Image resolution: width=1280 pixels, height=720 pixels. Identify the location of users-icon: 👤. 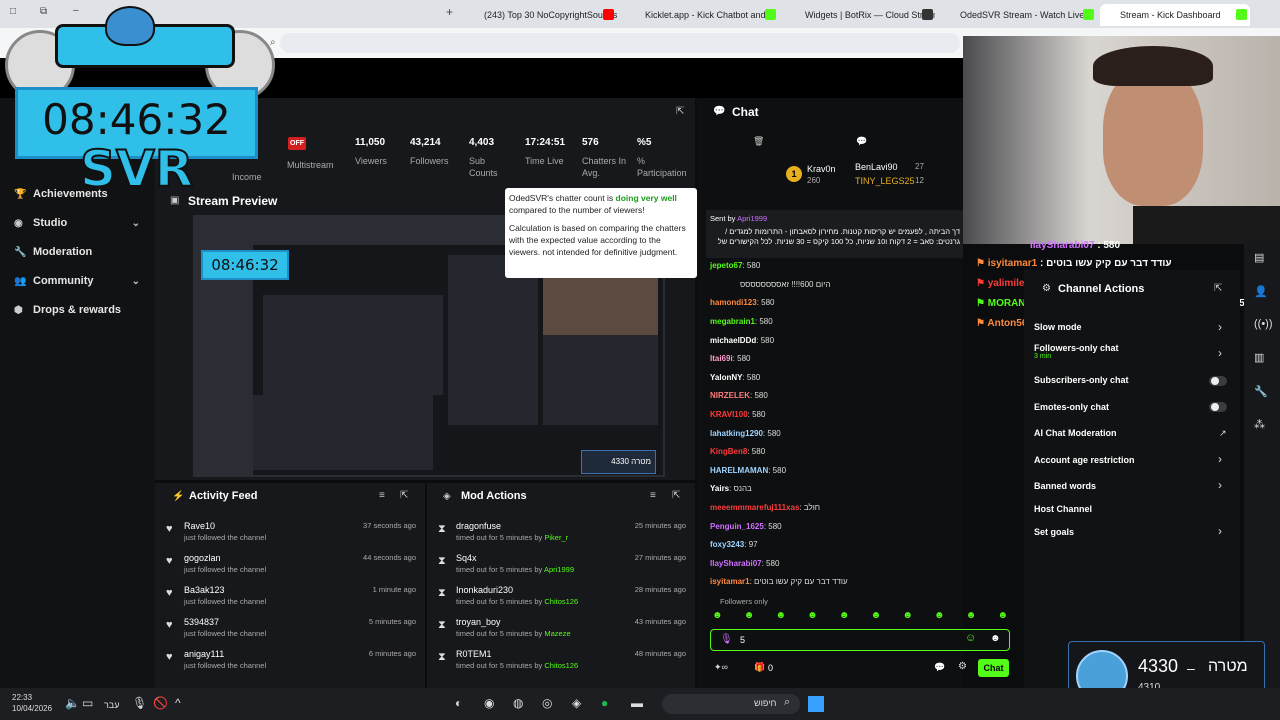
(1261, 291).